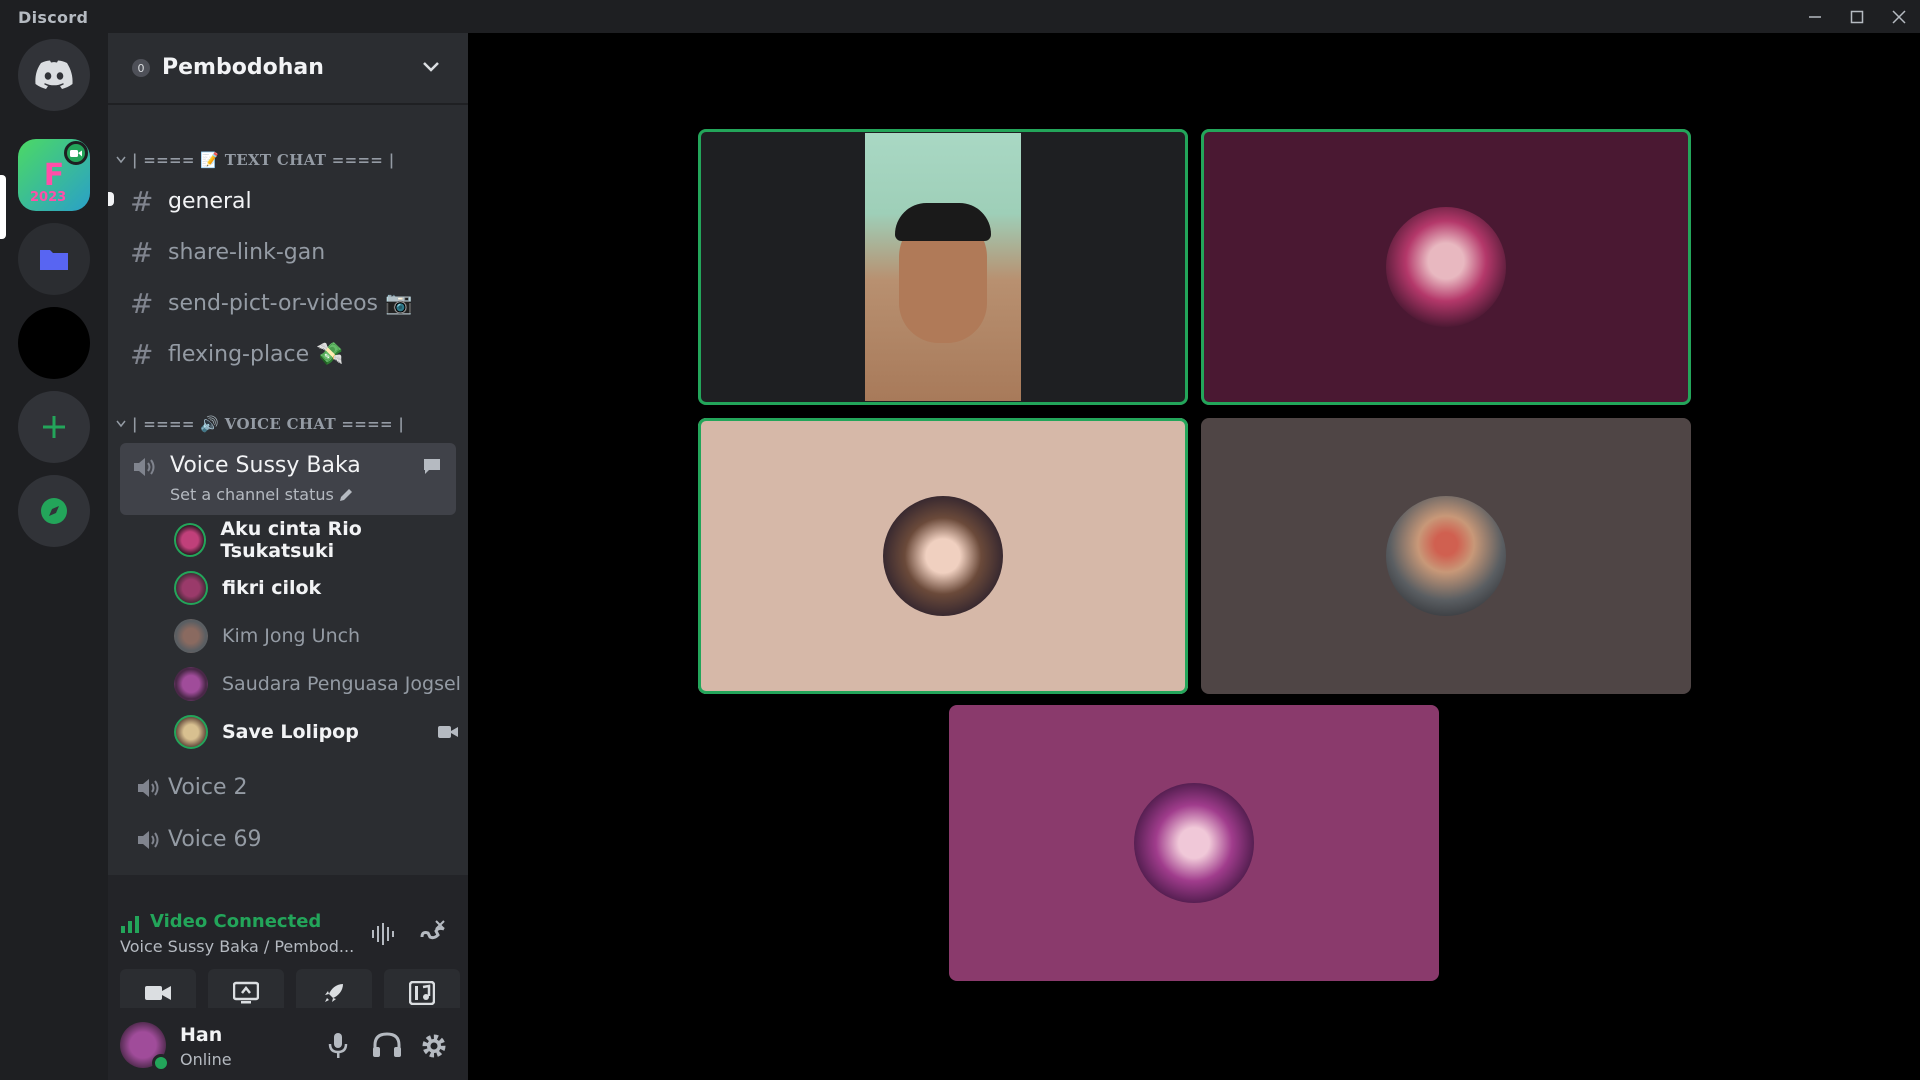  I want to click on signal-icon, so click(130, 924).